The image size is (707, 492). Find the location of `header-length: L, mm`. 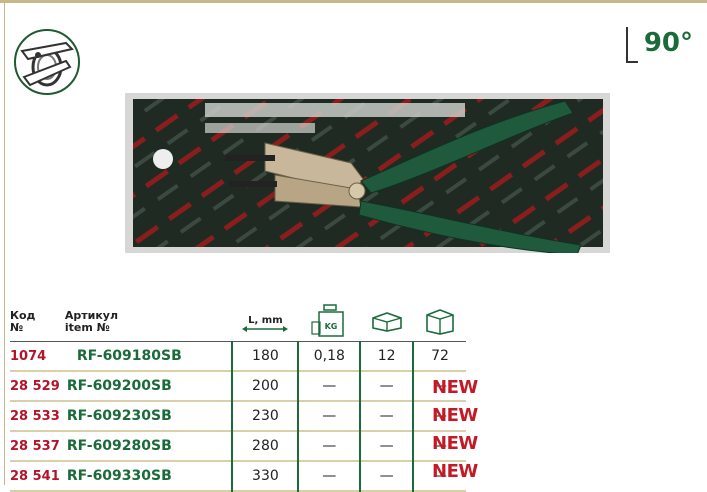

header-length: L, mm is located at coordinates (265, 322).